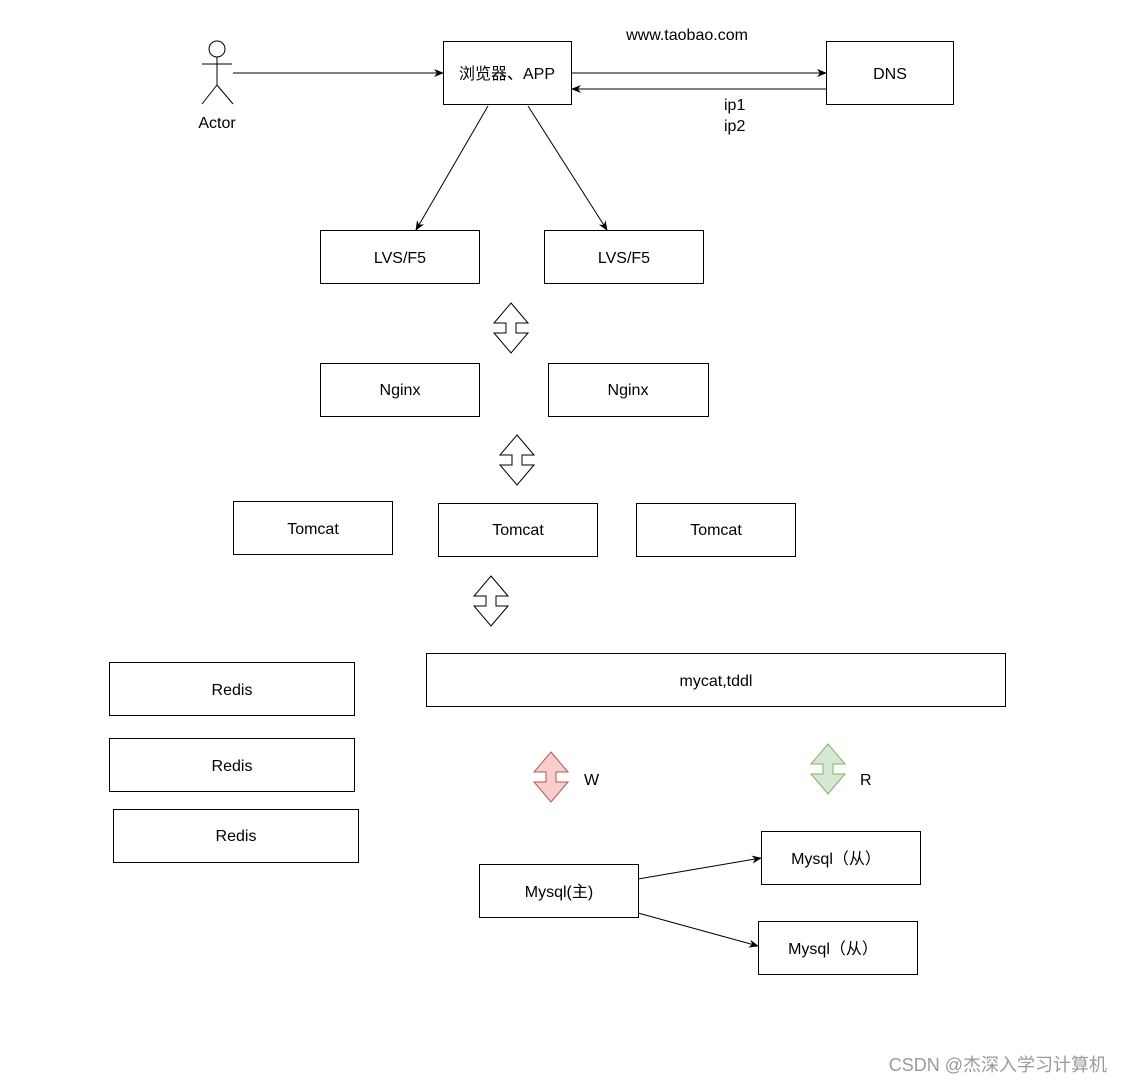 This screenshot has height=1084, width=1123. I want to click on svg-text: DNS, so click(890, 74).